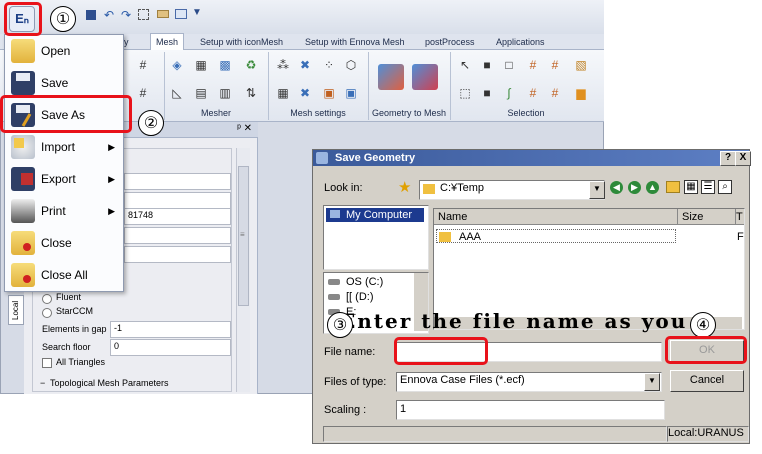 This screenshot has height=454, width=762. Describe the element at coordinates (509, 65) in the screenshot. I see `square-icon: □` at that location.